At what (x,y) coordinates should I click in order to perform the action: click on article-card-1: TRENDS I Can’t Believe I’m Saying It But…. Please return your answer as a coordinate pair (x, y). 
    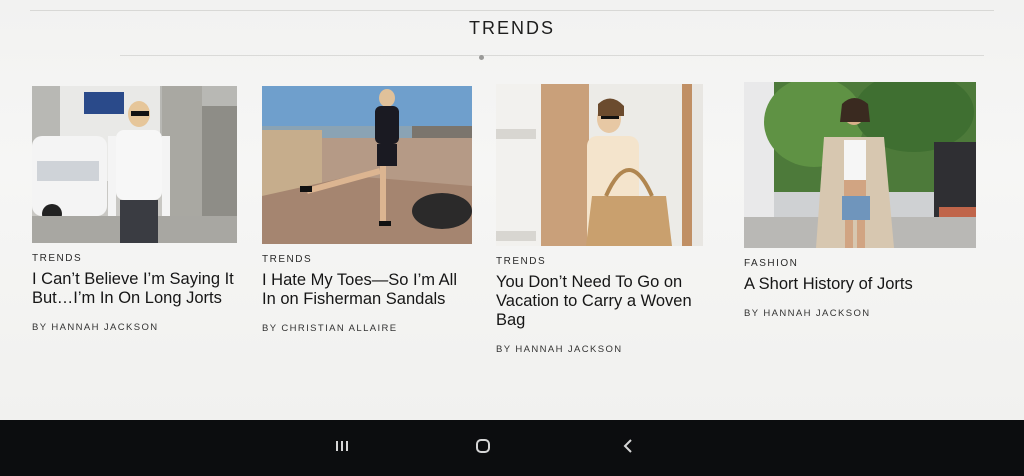
    Looking at the image, I should click on (134, 209).